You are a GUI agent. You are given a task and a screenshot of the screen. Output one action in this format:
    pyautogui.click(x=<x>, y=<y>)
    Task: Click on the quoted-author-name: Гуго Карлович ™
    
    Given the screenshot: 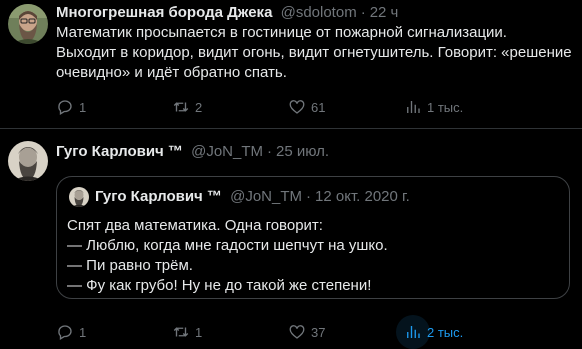 What is the action you would take?
    pyautogui.click(x=158, y=196)
    